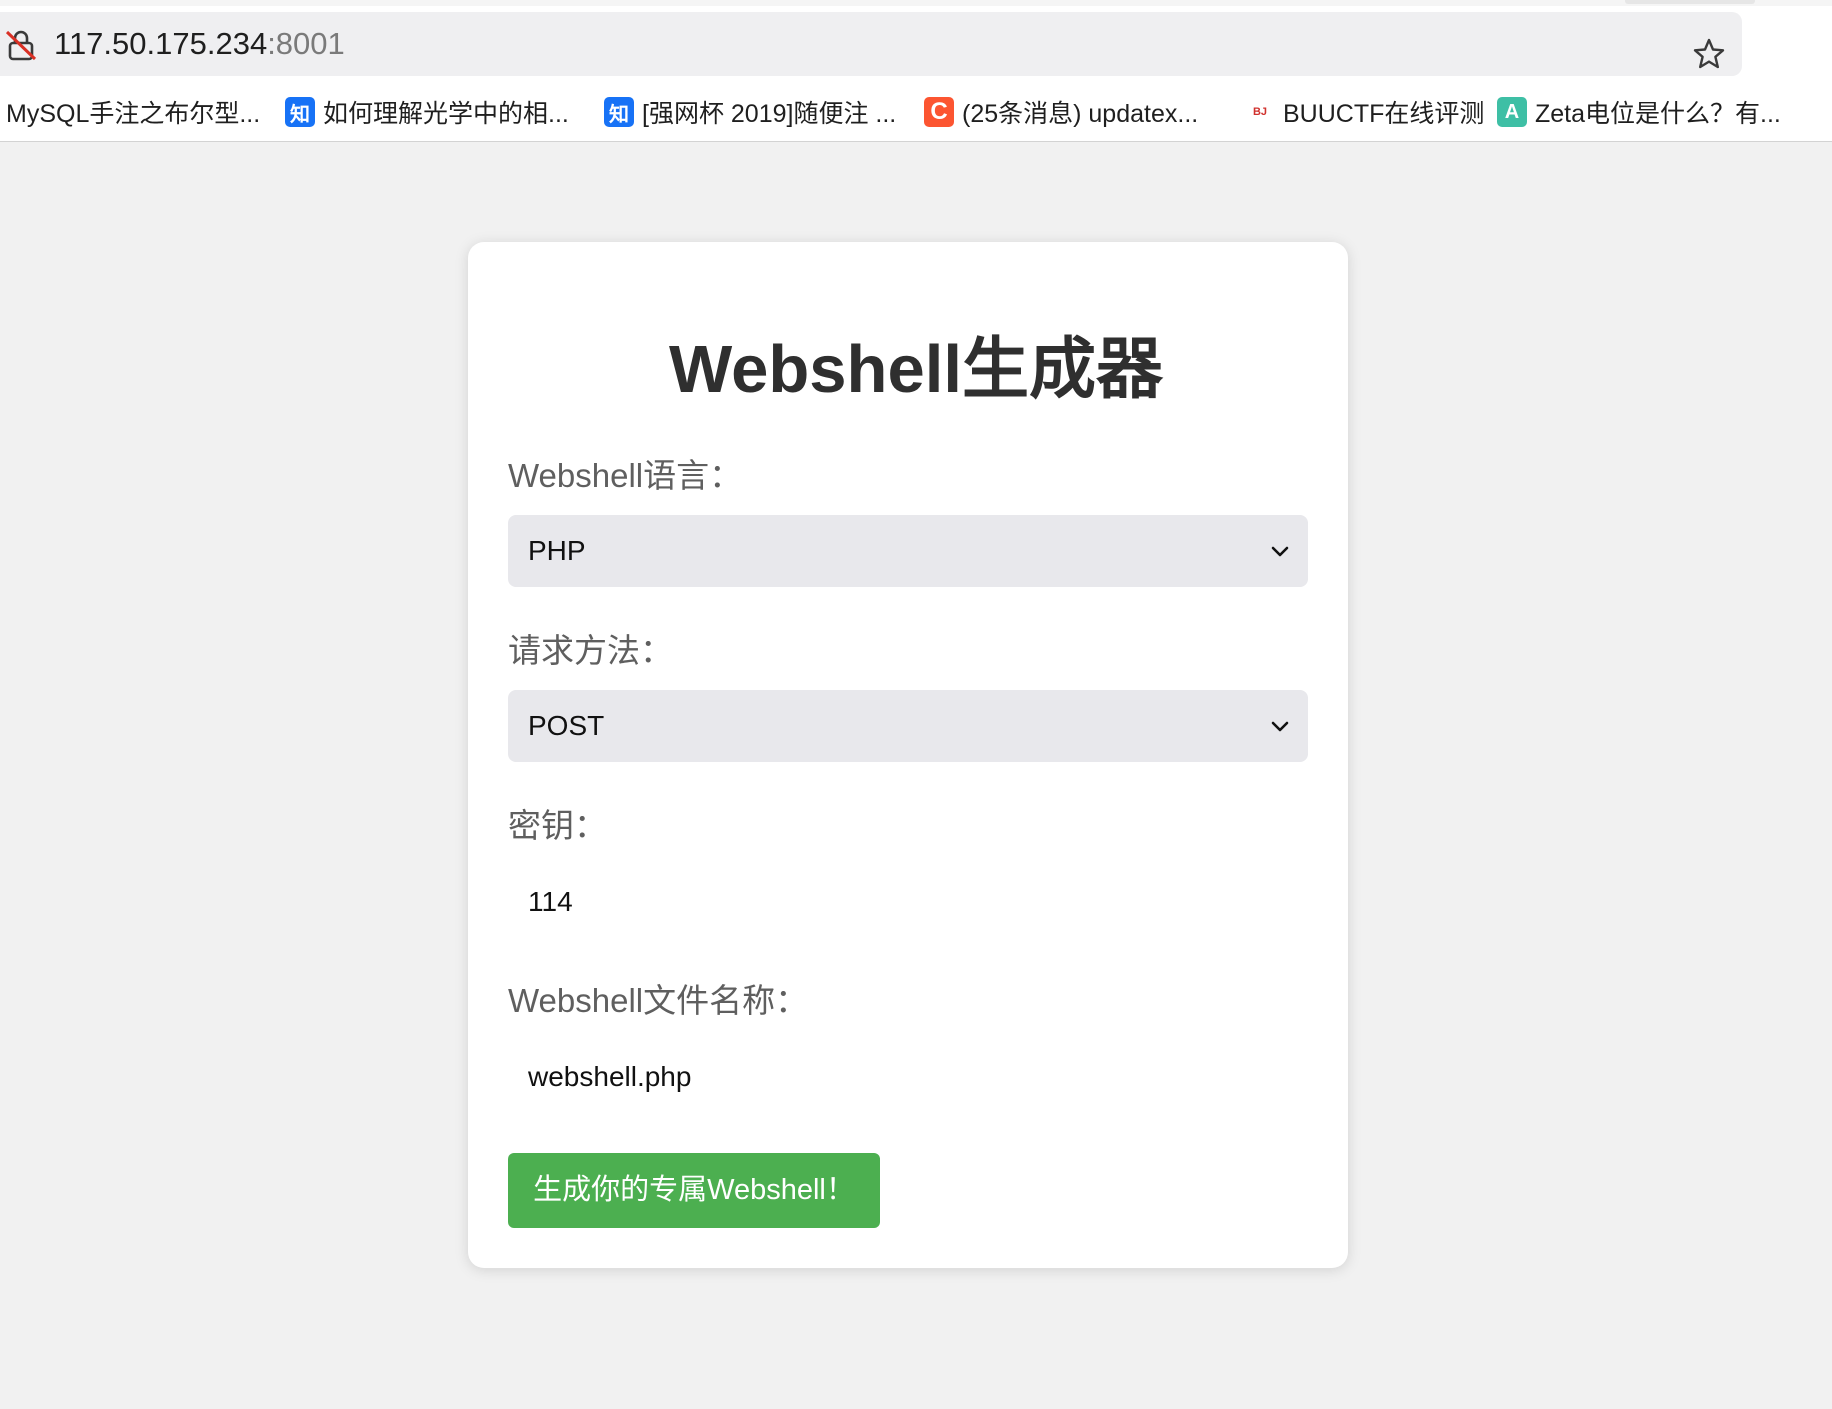 This screenshot has height=1409, width=1832. What do you see at coordinates (916, 3) in the screenshot?
I see `tab-strip` at bounding box center [916, 3].